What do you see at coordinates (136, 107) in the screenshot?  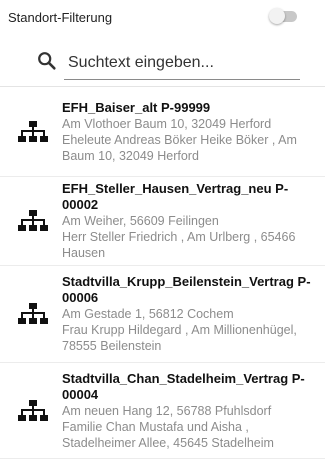 I see `project-title: EFH_Baiser_alt P-99999` at bounding box center [136, 107].